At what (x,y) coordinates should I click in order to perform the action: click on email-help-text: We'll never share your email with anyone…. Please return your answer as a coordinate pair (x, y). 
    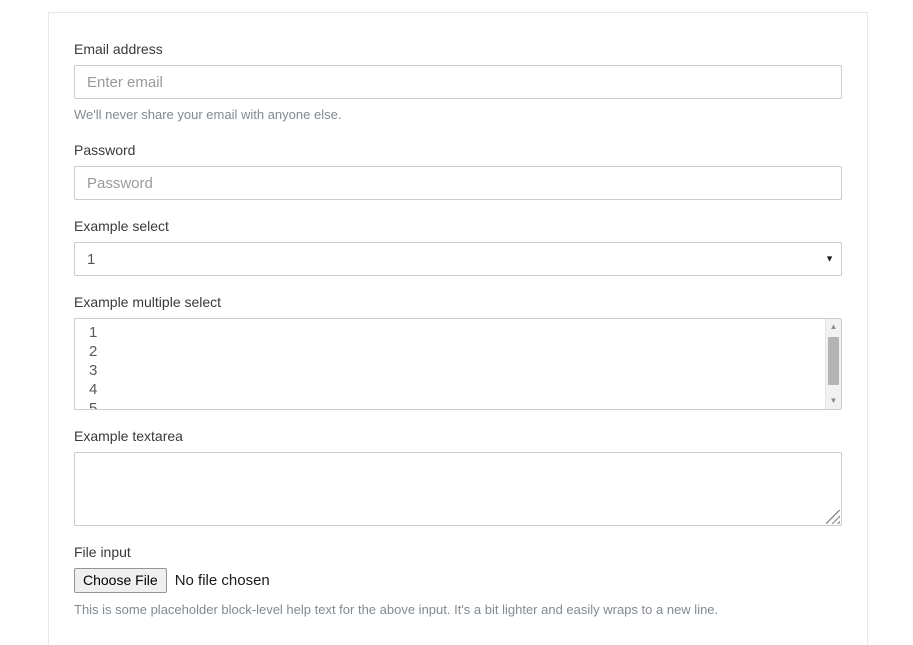
    Looking at the image, I should click on (208, 114).